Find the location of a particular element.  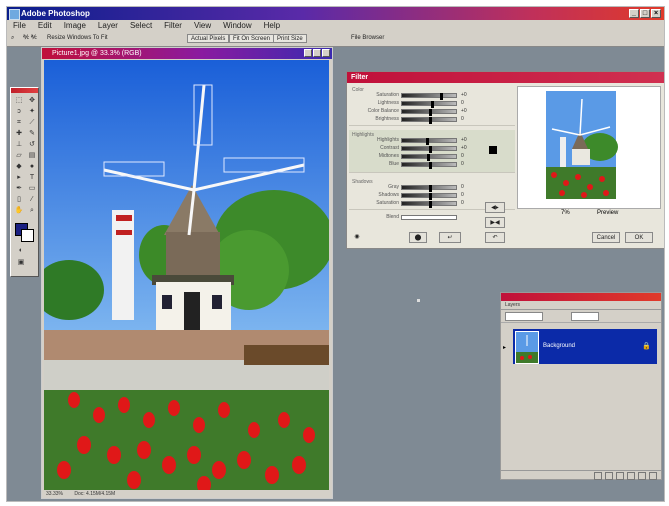

resize-windows-checkbox: Resize Windows To Fit is located at coordinates (77, 38).